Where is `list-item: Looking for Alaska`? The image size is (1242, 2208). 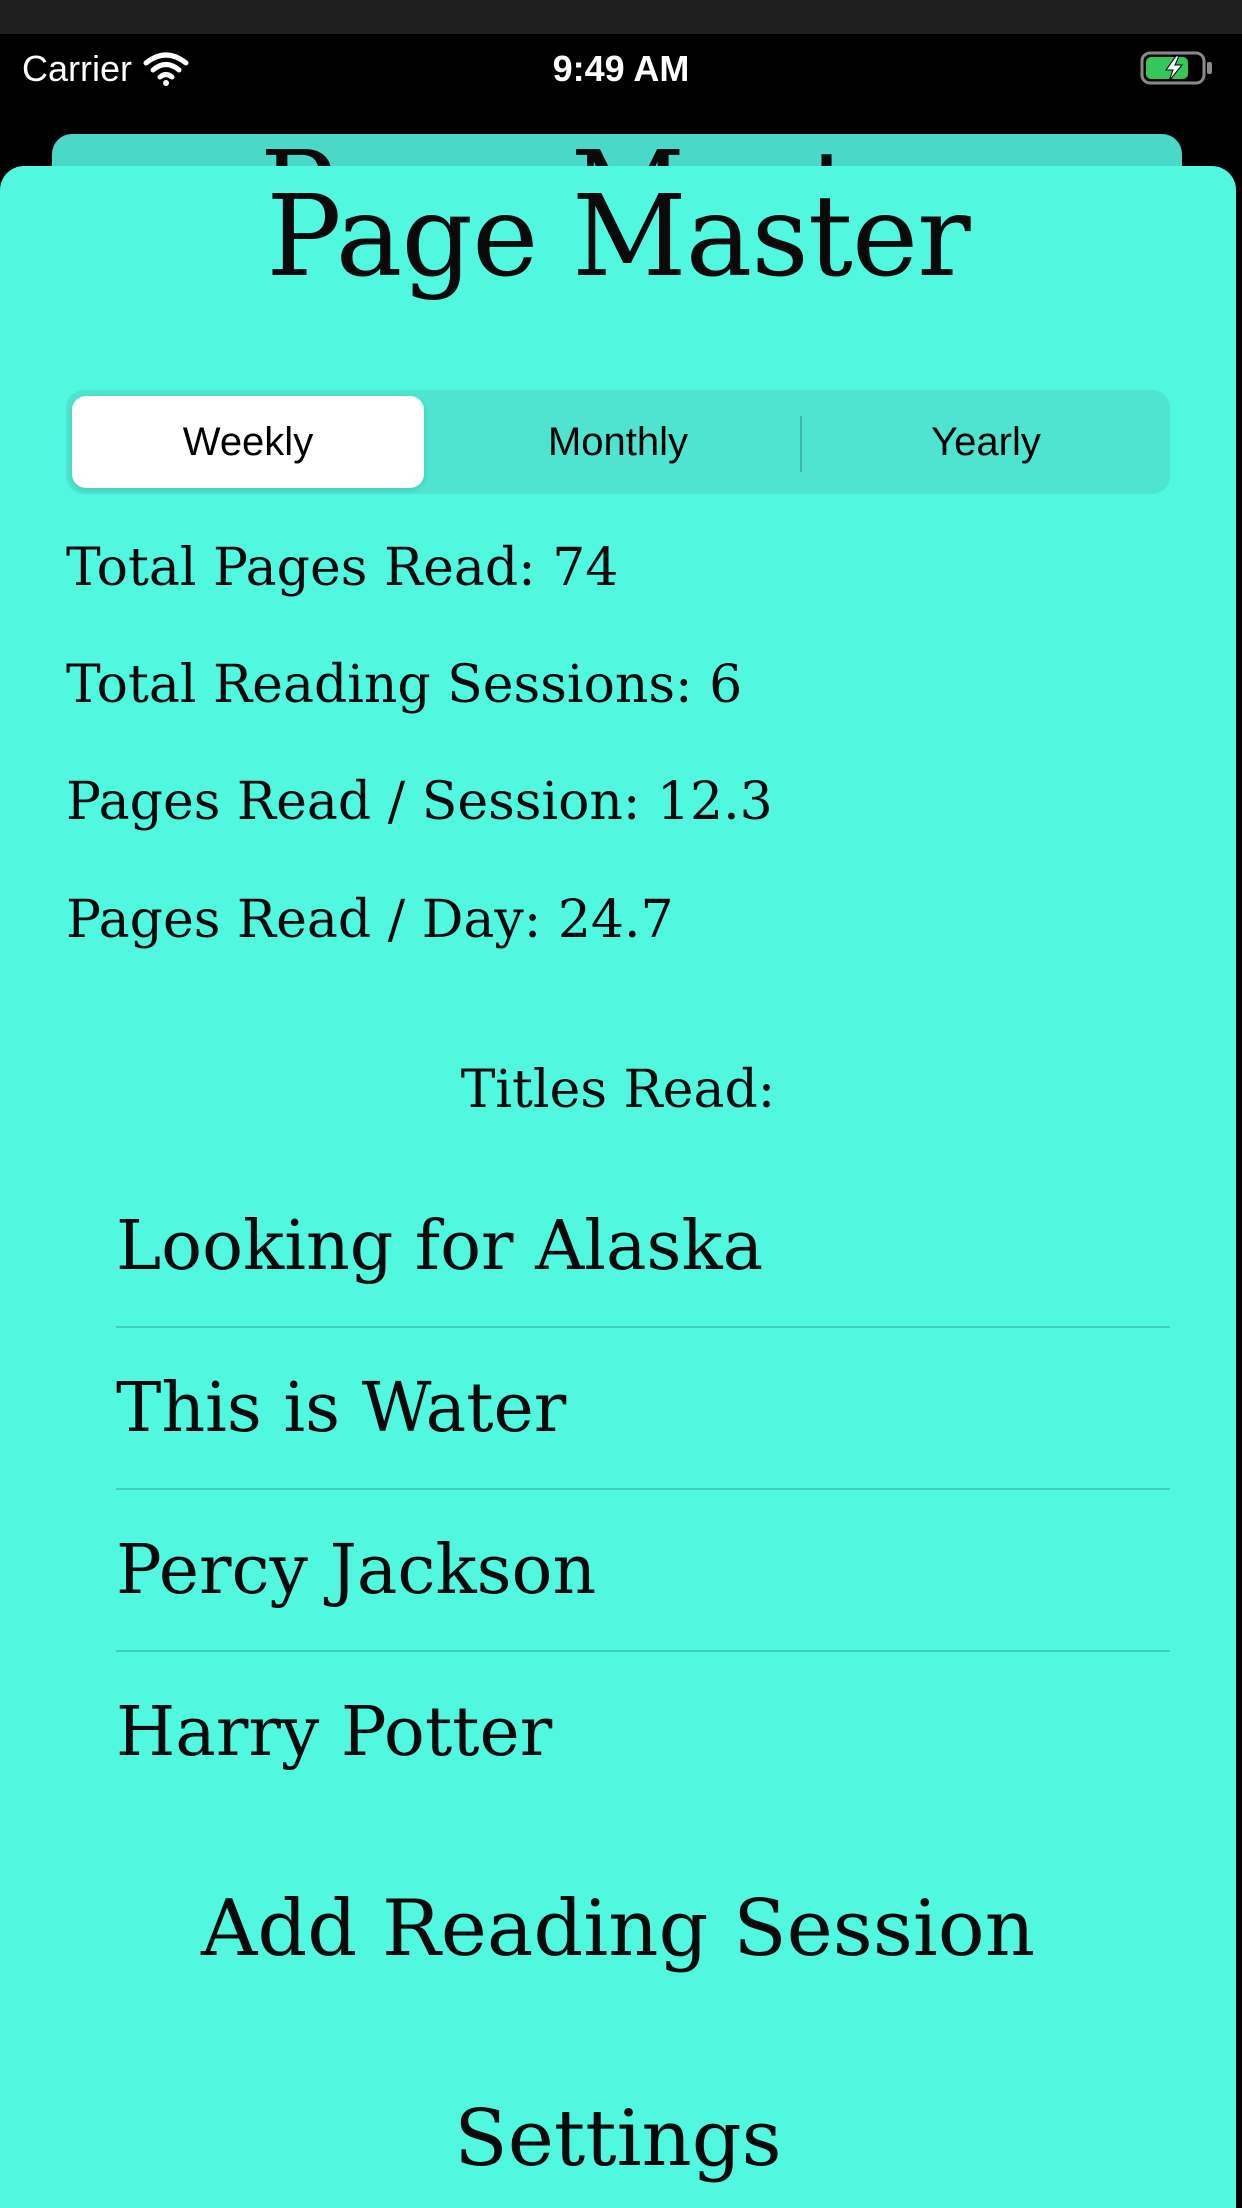 list-item: Looking for Alaska is located at coordinates (643, 1247).